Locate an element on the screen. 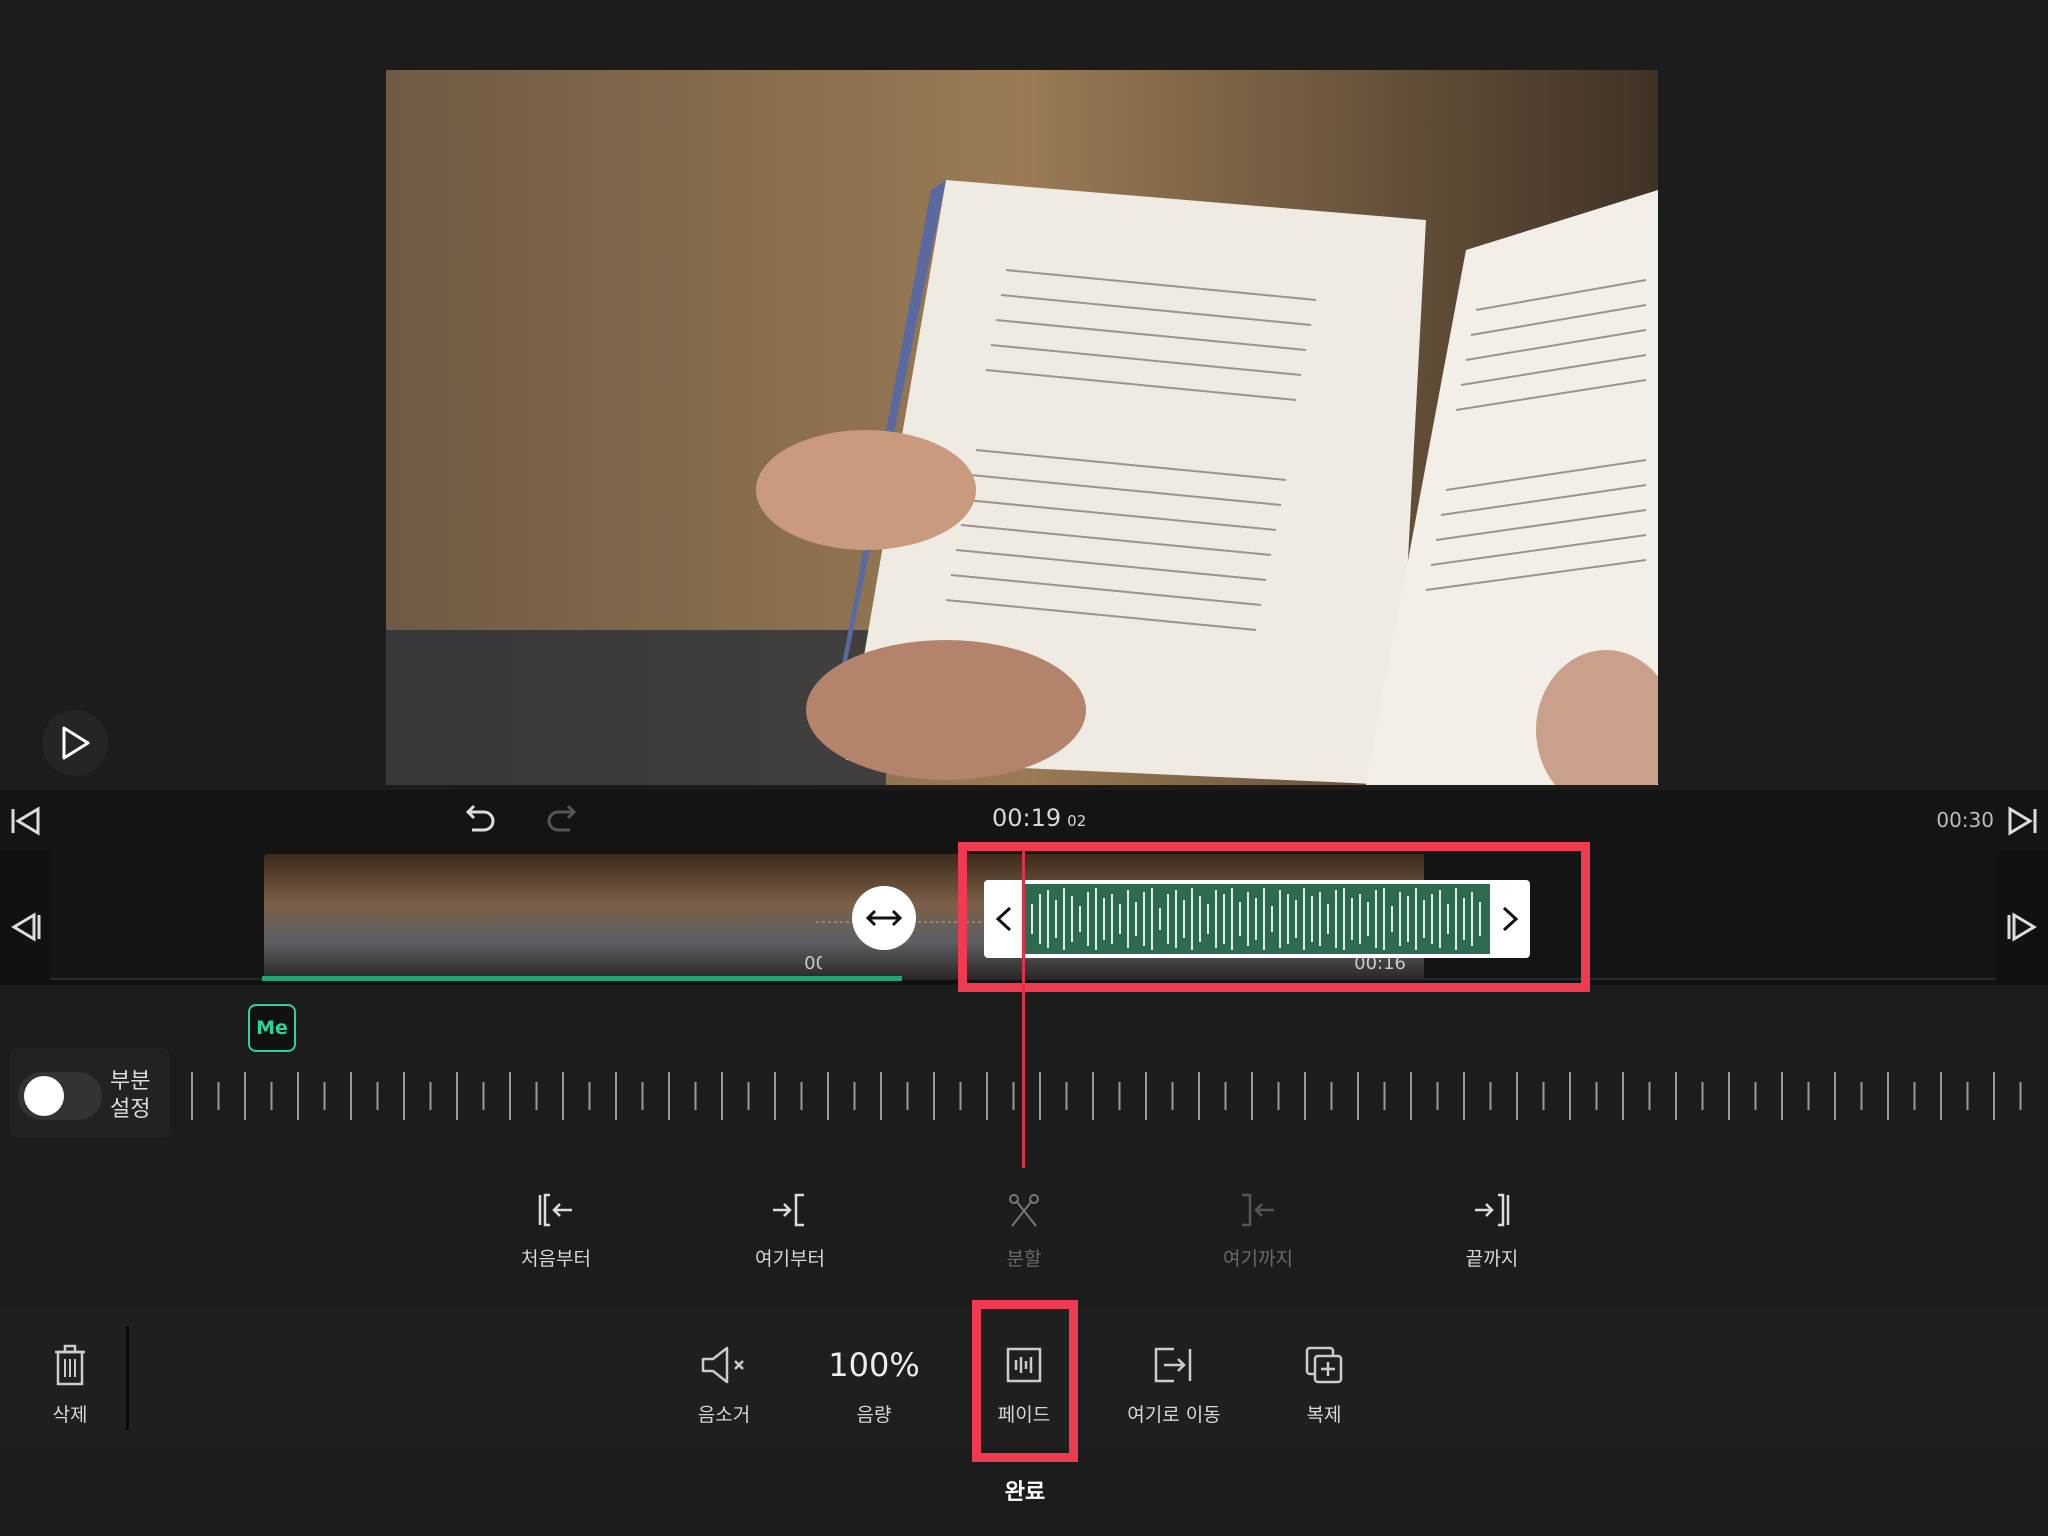  toolbar-divider is located at coordinates (127, 1378).